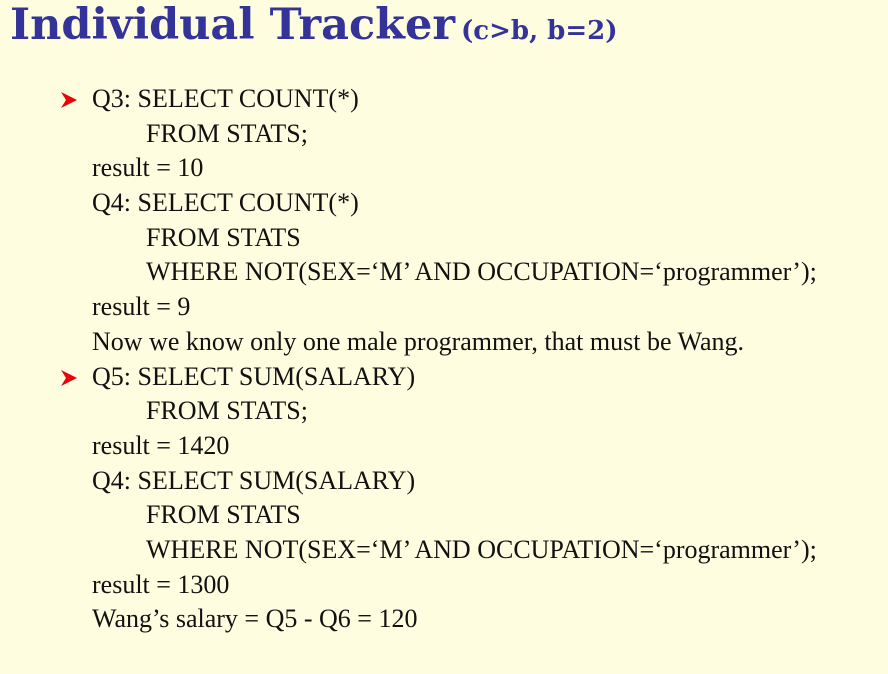  I want to click on line-text: Wang’s salary = Q5 - Q6 = 120, so click(255, 619).